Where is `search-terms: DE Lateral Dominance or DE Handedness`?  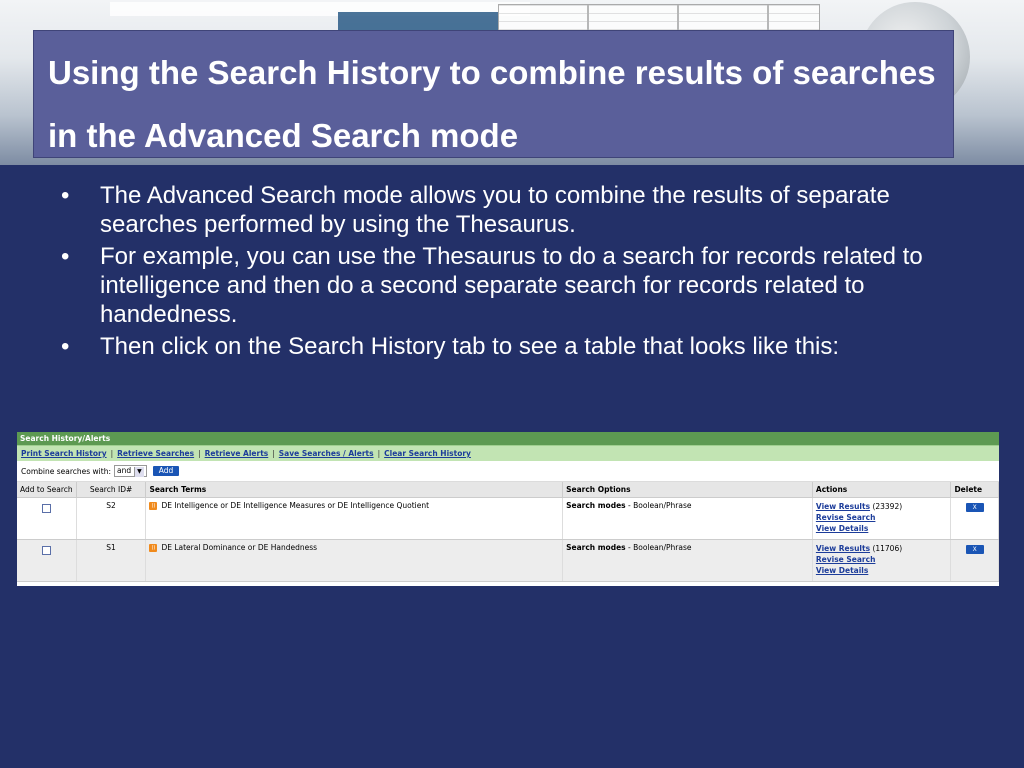
search-terms: DE Lateral Dominance or DE Handedness is located at coordinates (239, 547).